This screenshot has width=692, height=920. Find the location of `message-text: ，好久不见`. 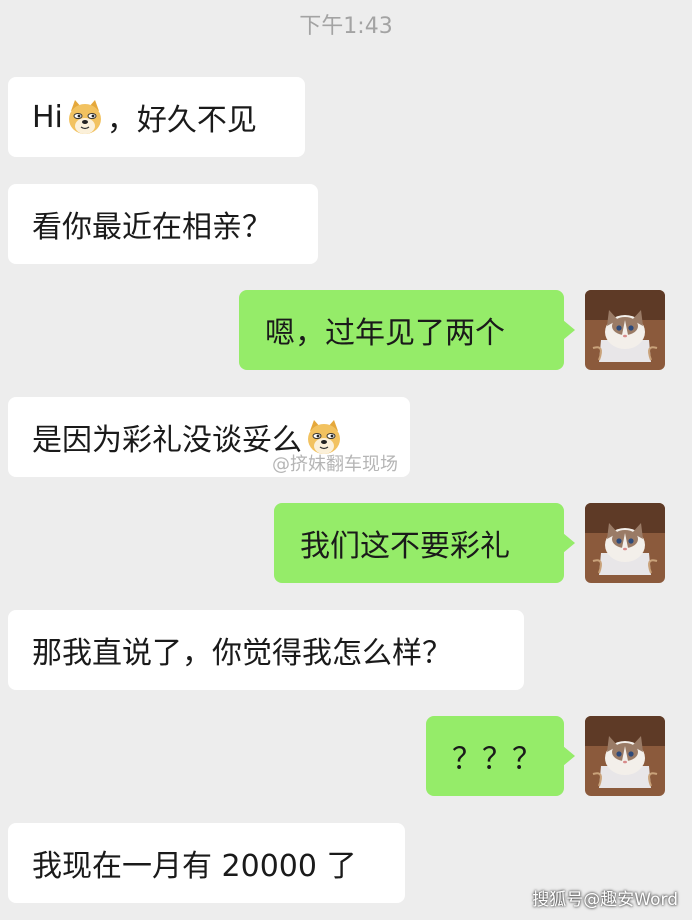

message-text: ，好久不见 is located at coordinates (181, 120).